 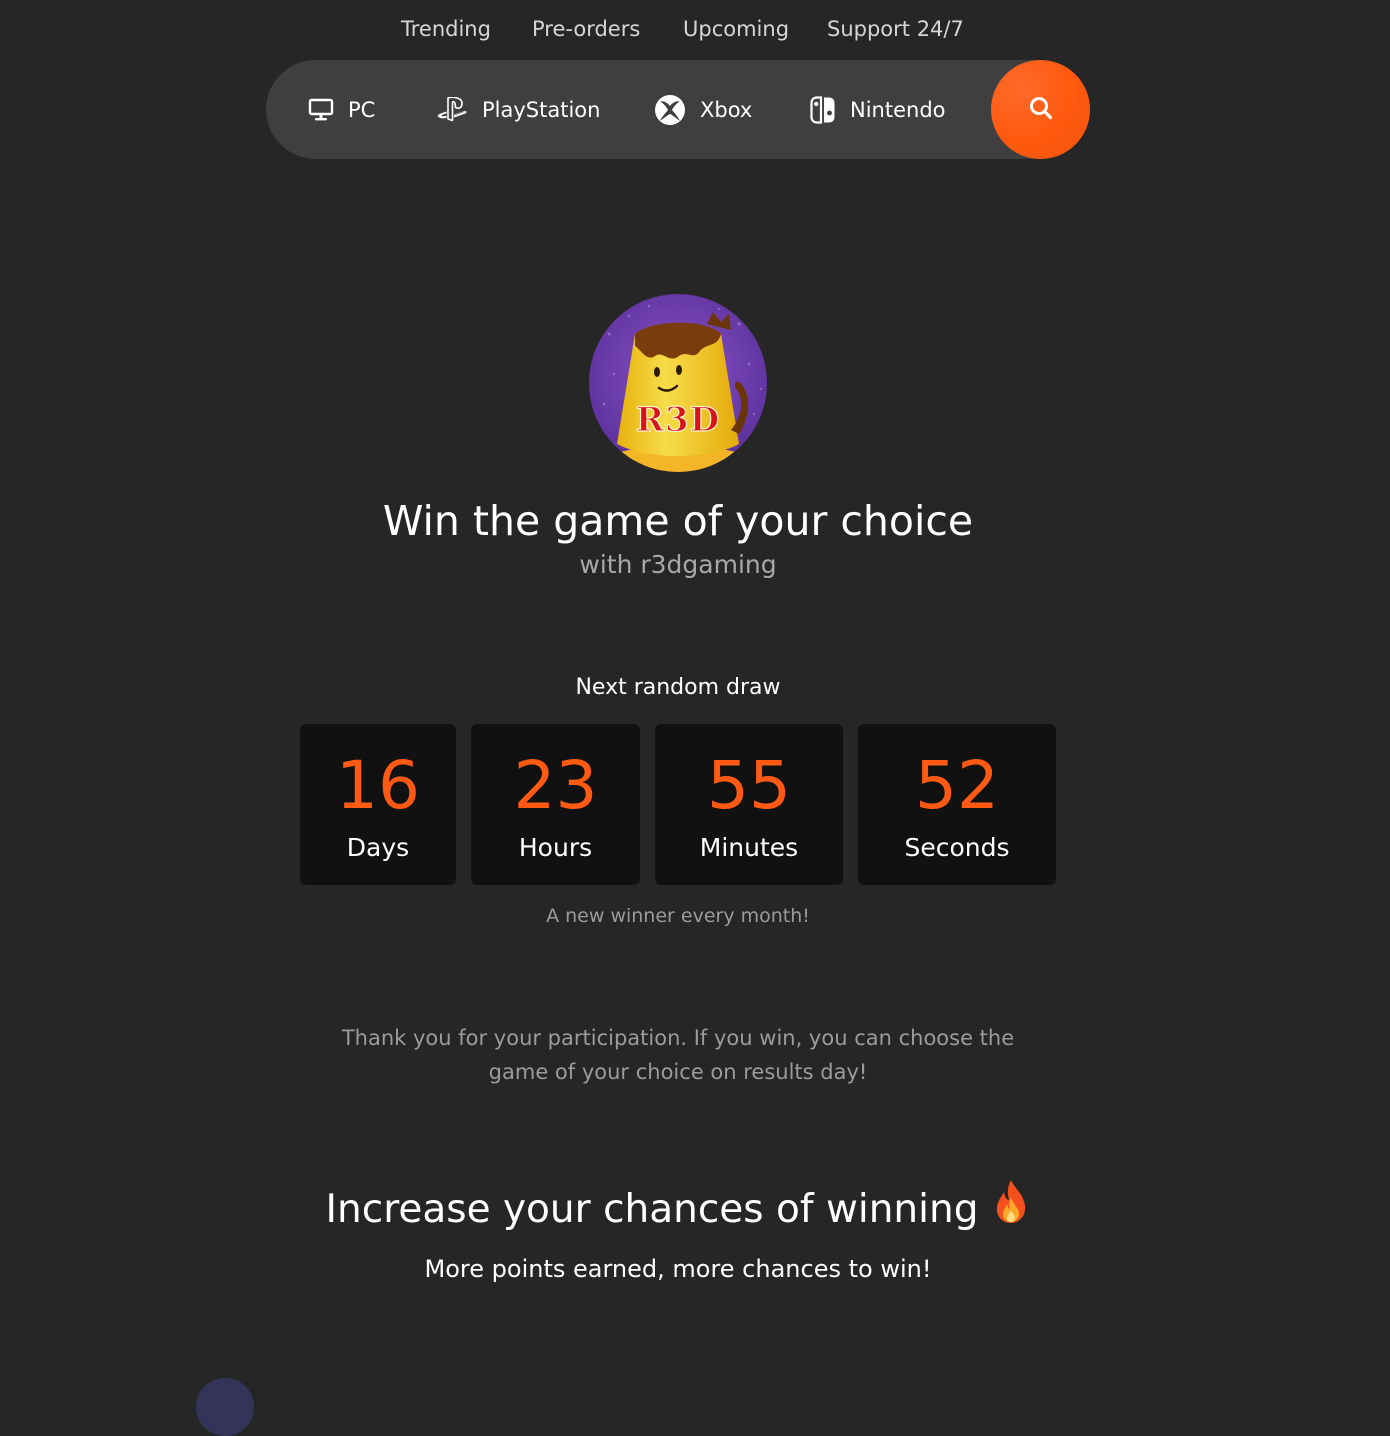 I want to click on countdown-value: 52, so click(x=957, y=785).